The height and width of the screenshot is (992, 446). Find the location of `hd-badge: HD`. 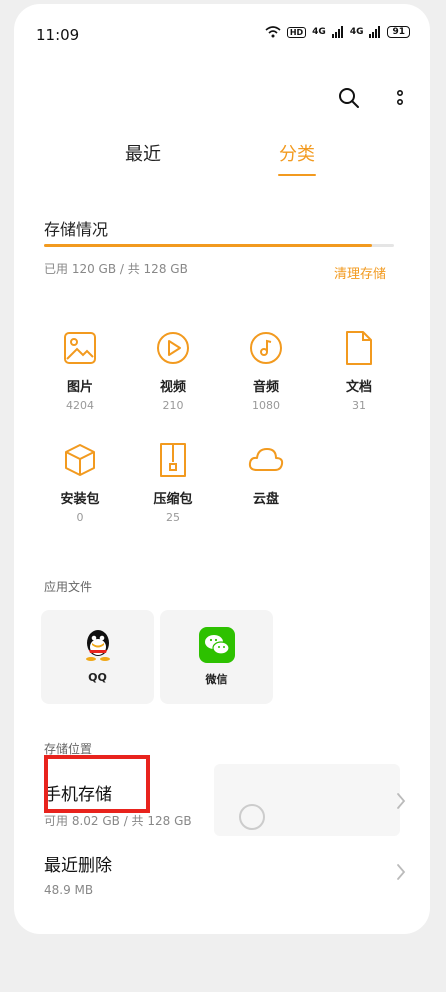

hd-badge: HD is located at coordinates (296, 32).